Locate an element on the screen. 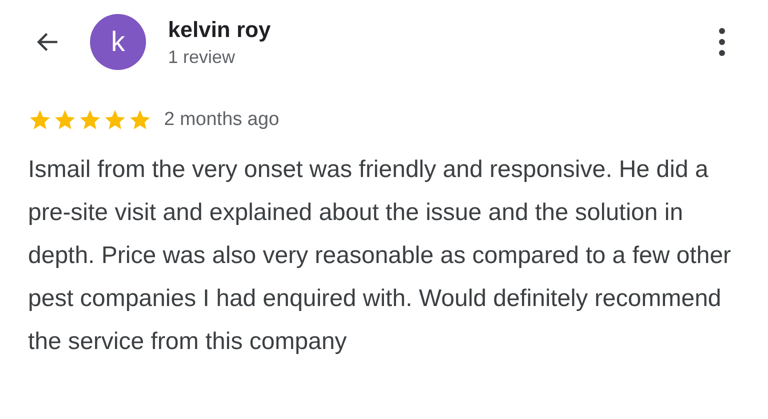  review-time: 2 months ago is located at coordinates (222, 120).